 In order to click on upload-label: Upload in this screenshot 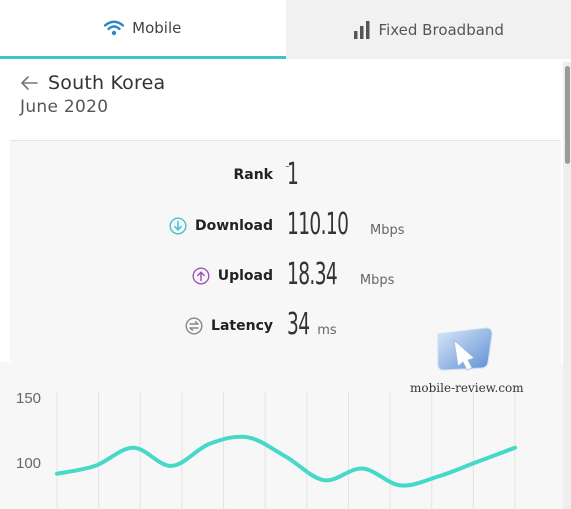, I will do `click(245, 276)`.